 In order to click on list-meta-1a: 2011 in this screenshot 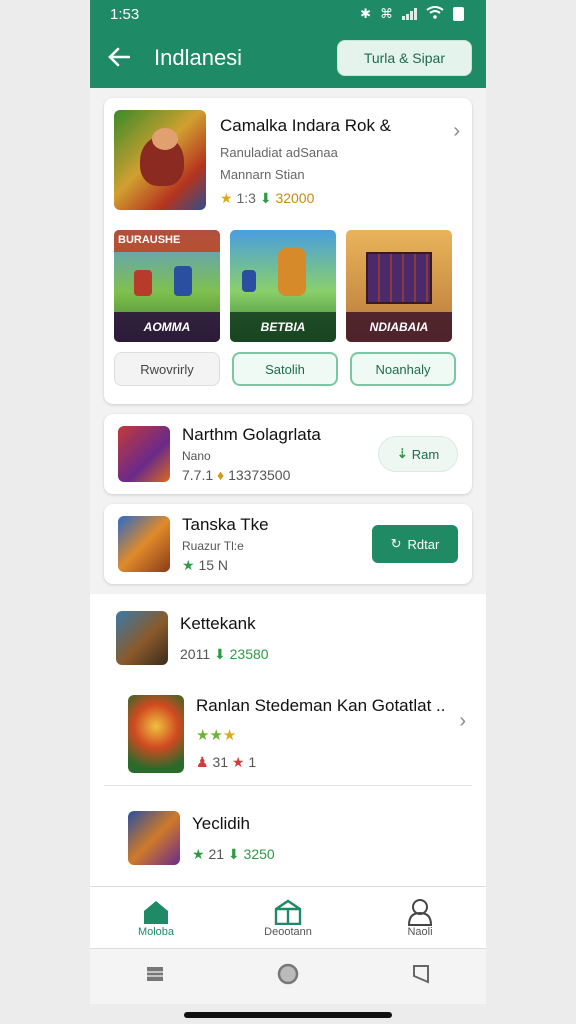, I will do `click(195, 653)`.